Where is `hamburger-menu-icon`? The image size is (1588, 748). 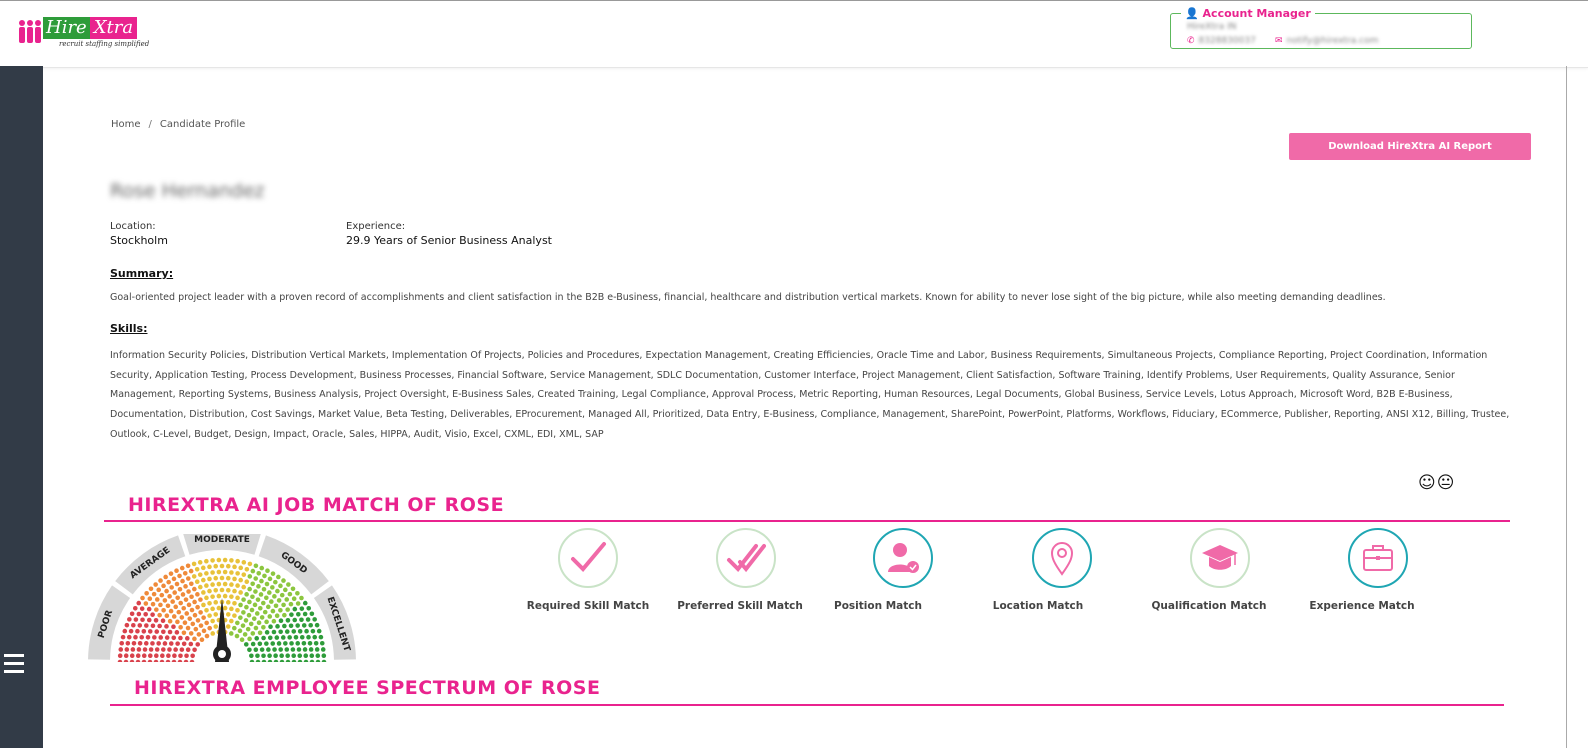
hamburger-menu-icon is located at coordinates (14, 666).